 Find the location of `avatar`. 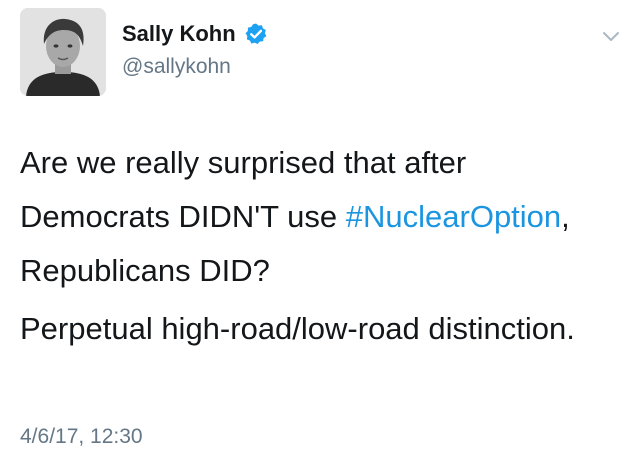

avatar is located at coordinates (63, 52).